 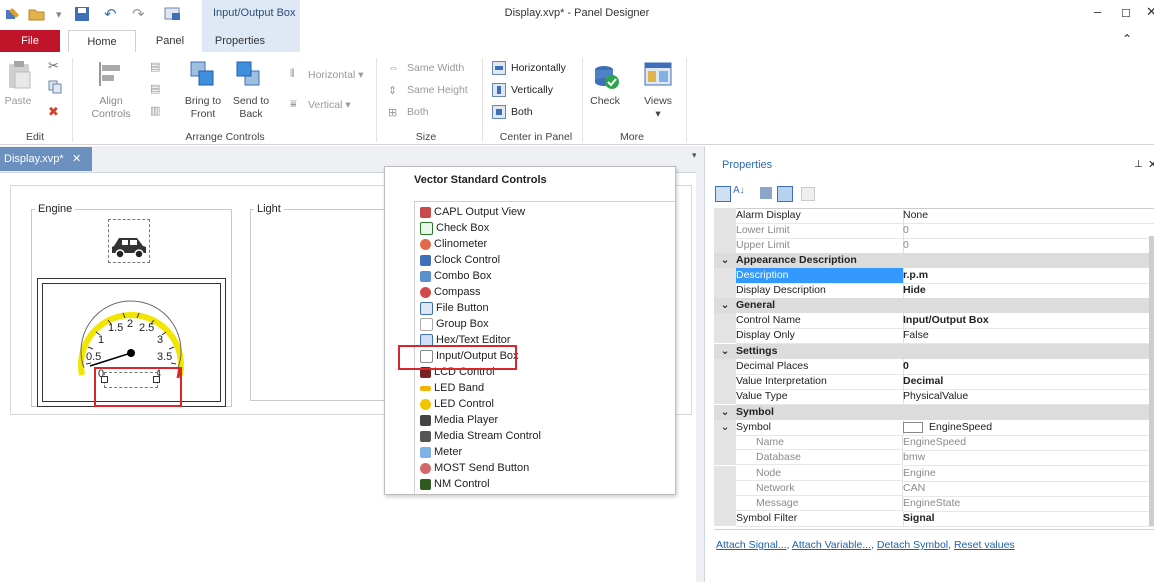 What do you see at coordinates (454, 308) in the screenshot?
I see `toolbox-item-file-button: File Button` at bounding box center [454, 308].